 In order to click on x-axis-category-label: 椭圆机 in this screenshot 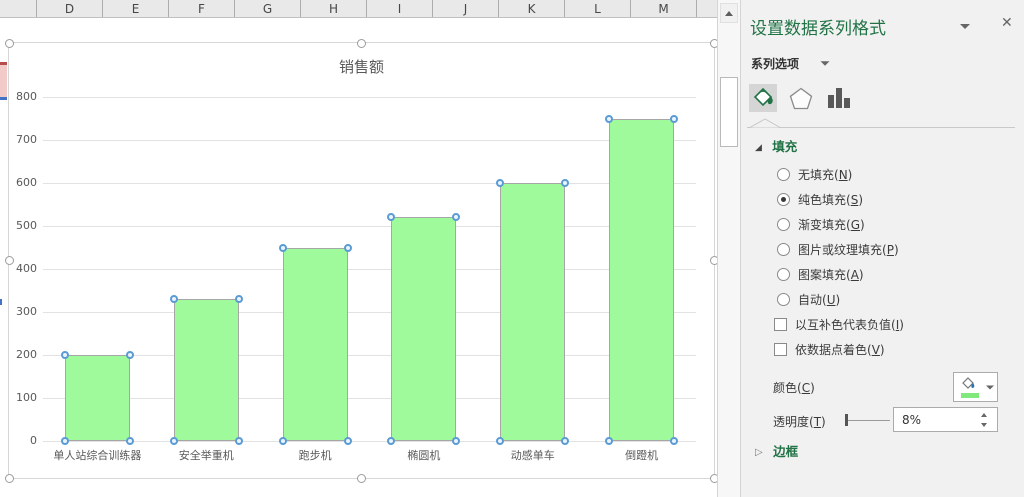, I will do `click(424, 455)`.